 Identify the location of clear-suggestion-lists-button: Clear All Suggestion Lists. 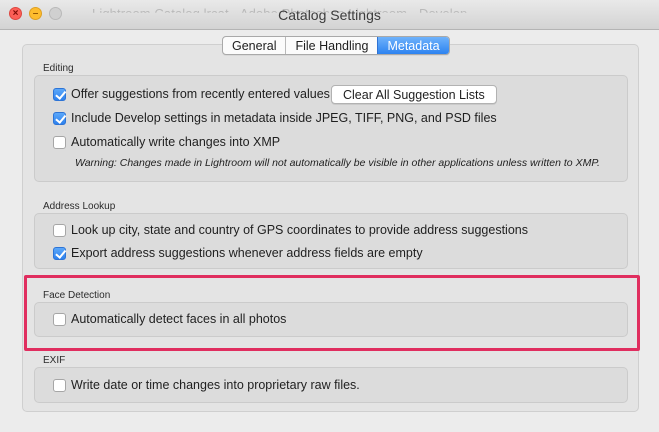
(414, 94).